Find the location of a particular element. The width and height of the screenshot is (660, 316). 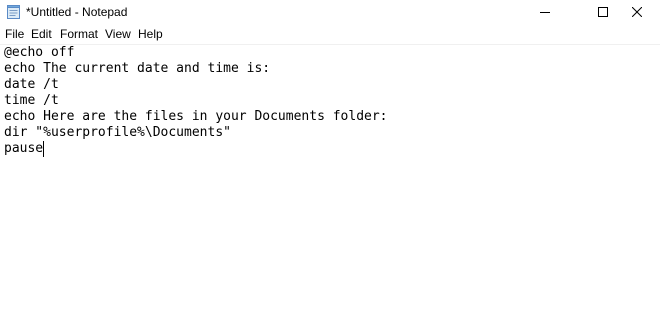

editor-line: dir "%userprofile%\Documents" is located at coordinates (117, 132).